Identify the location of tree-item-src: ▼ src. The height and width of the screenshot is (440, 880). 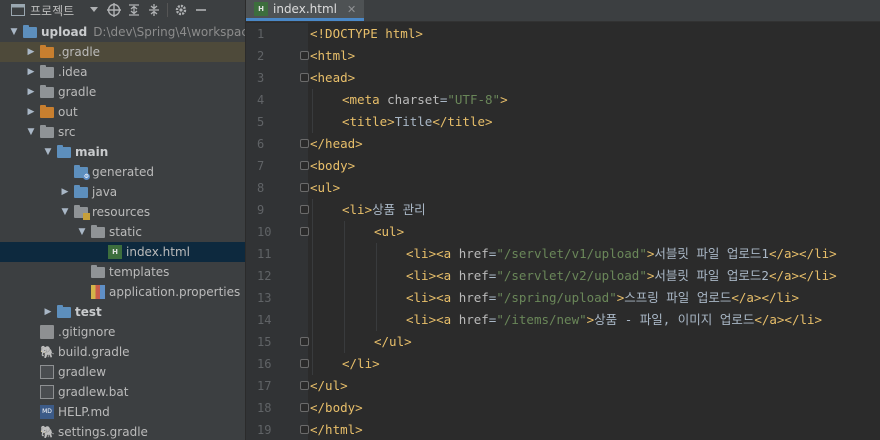
(122, 132).